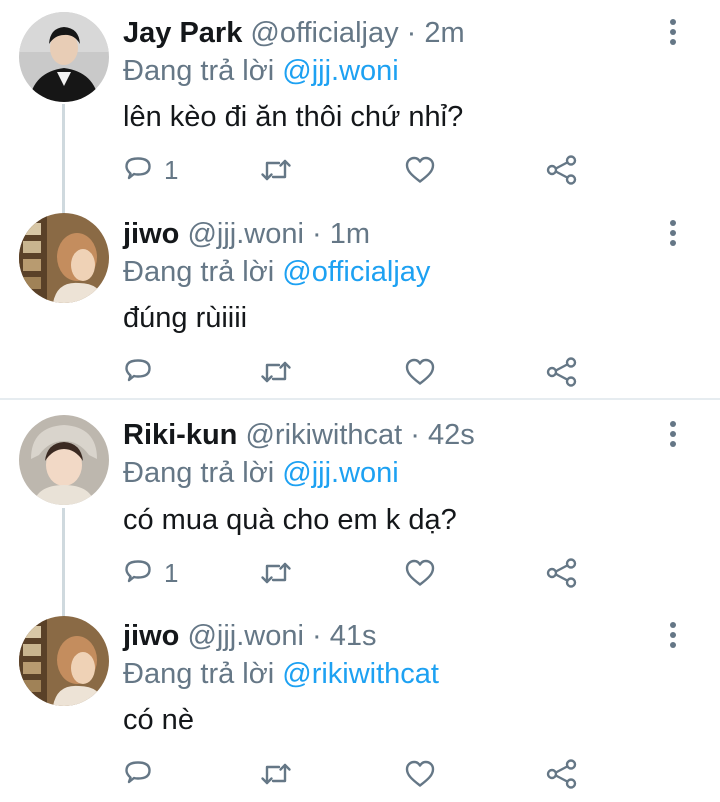  I want to click on replying-to-line: Đang trả lời @rikiwithcat, so click(281, 674).